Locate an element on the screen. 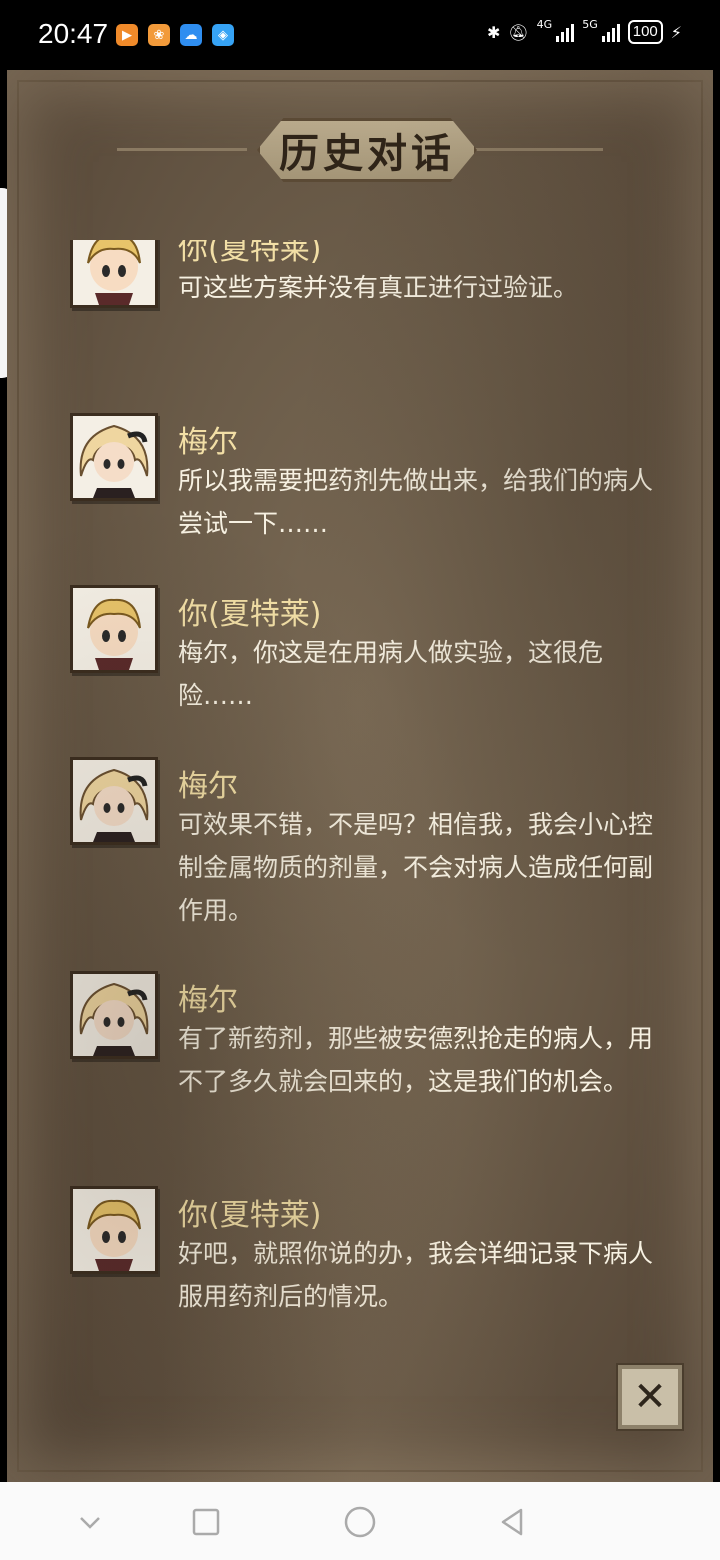  signal-5g-icon is located at coordinates (610, 32).